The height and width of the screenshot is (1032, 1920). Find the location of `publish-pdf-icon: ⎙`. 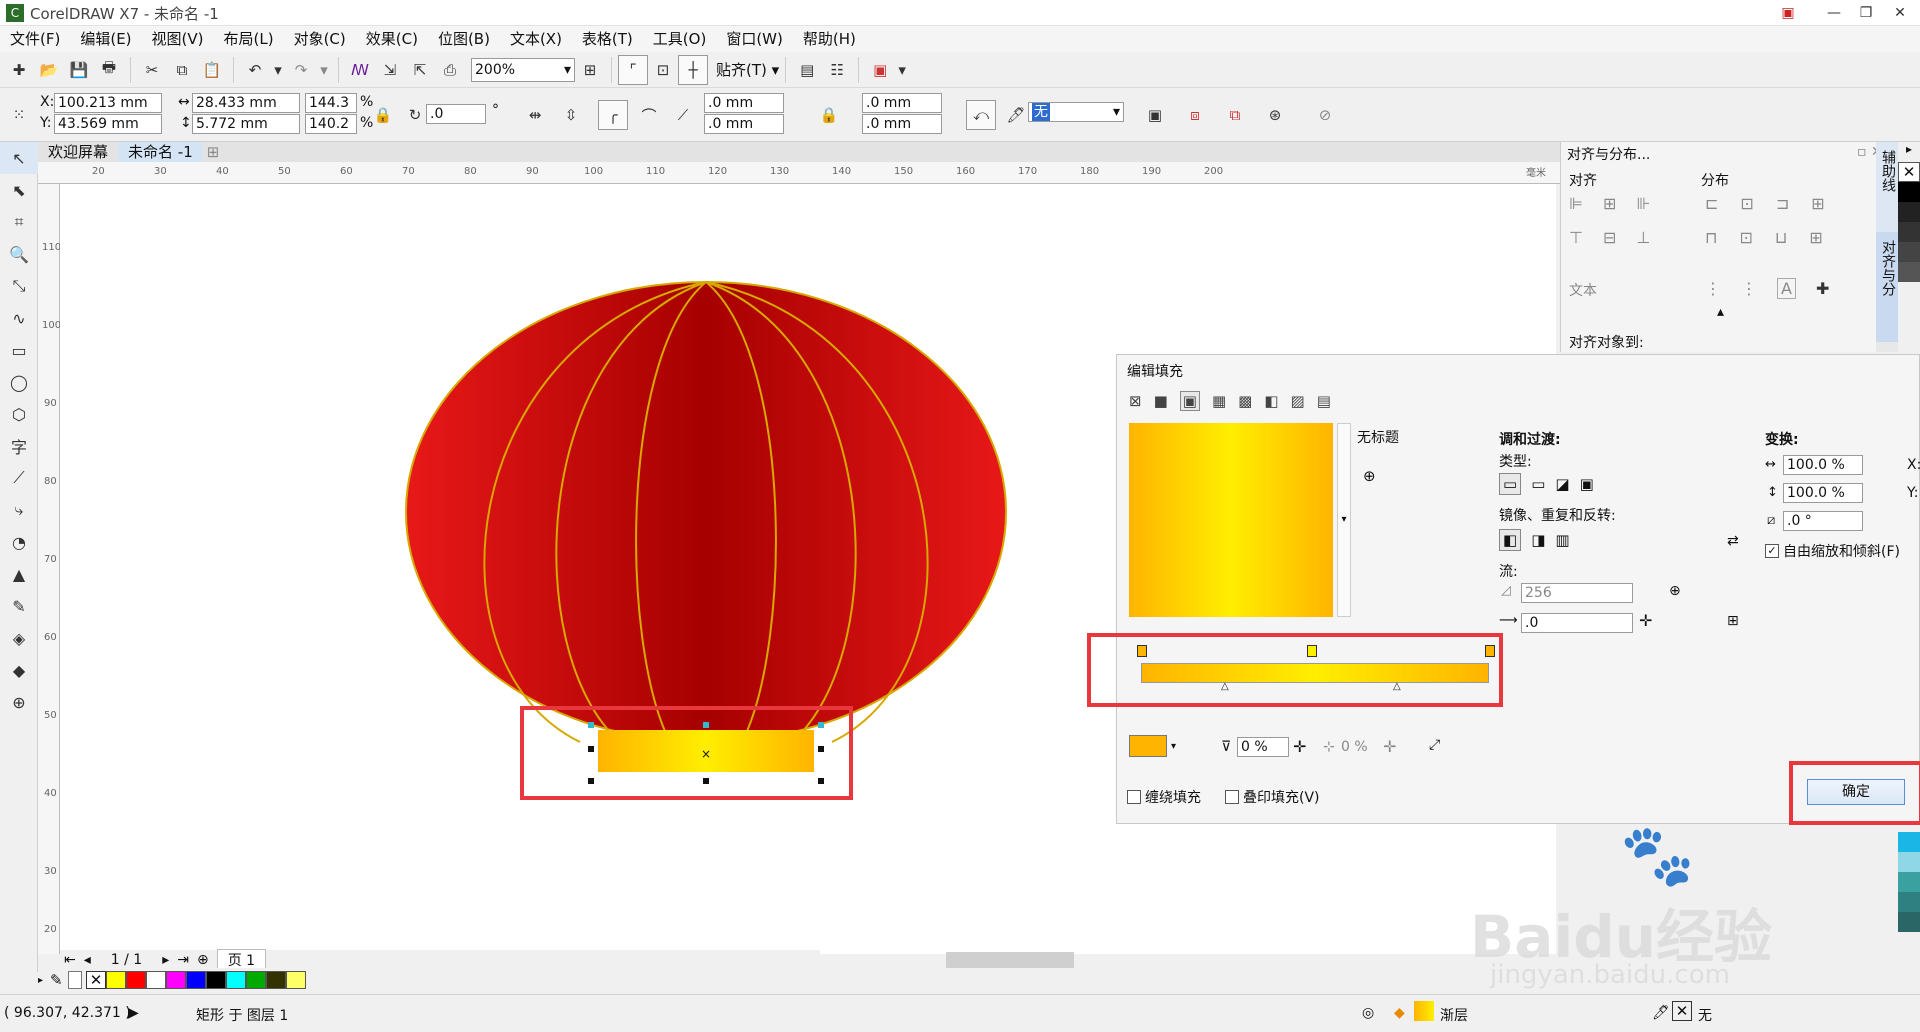

publish-pdf-icon: ⎙ is located at coordinates (450, 70).